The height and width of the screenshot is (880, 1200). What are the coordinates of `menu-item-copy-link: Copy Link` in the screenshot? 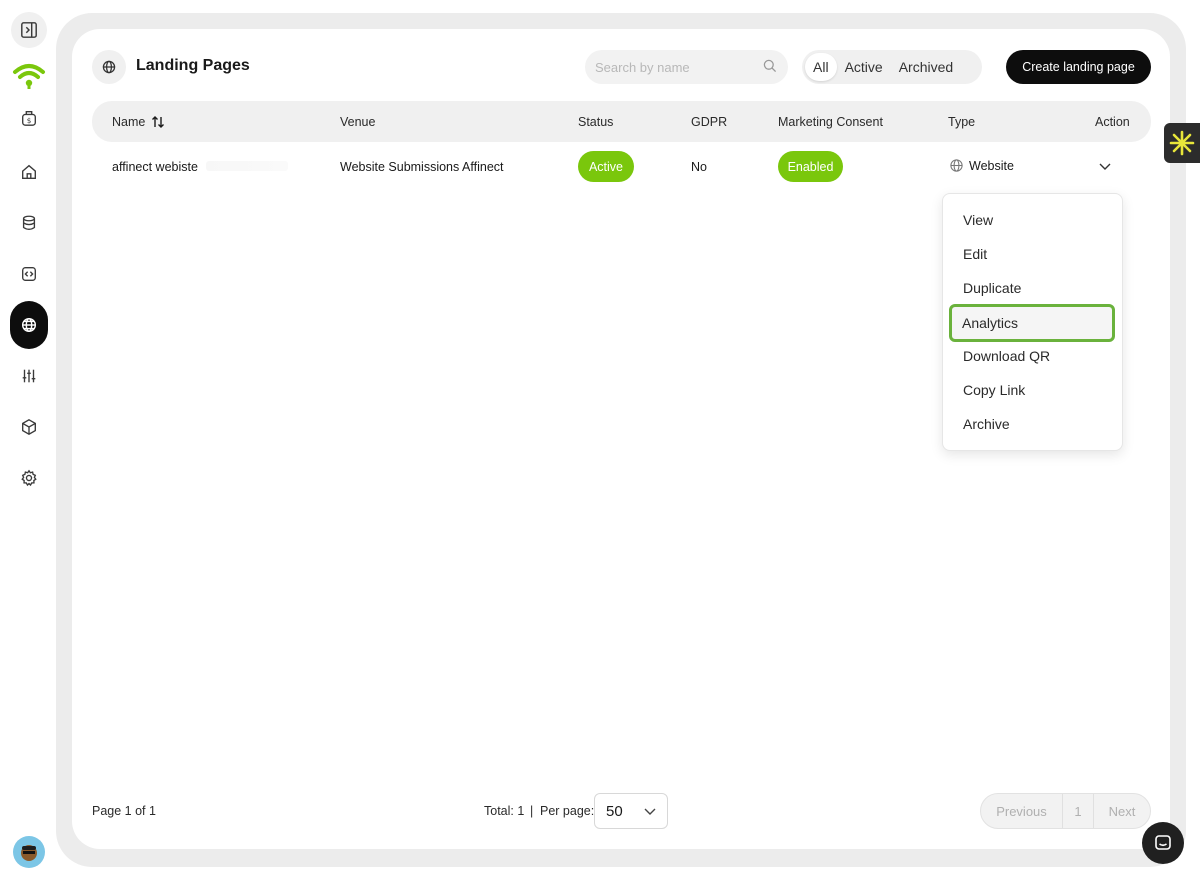 It's located at (1033, 390).